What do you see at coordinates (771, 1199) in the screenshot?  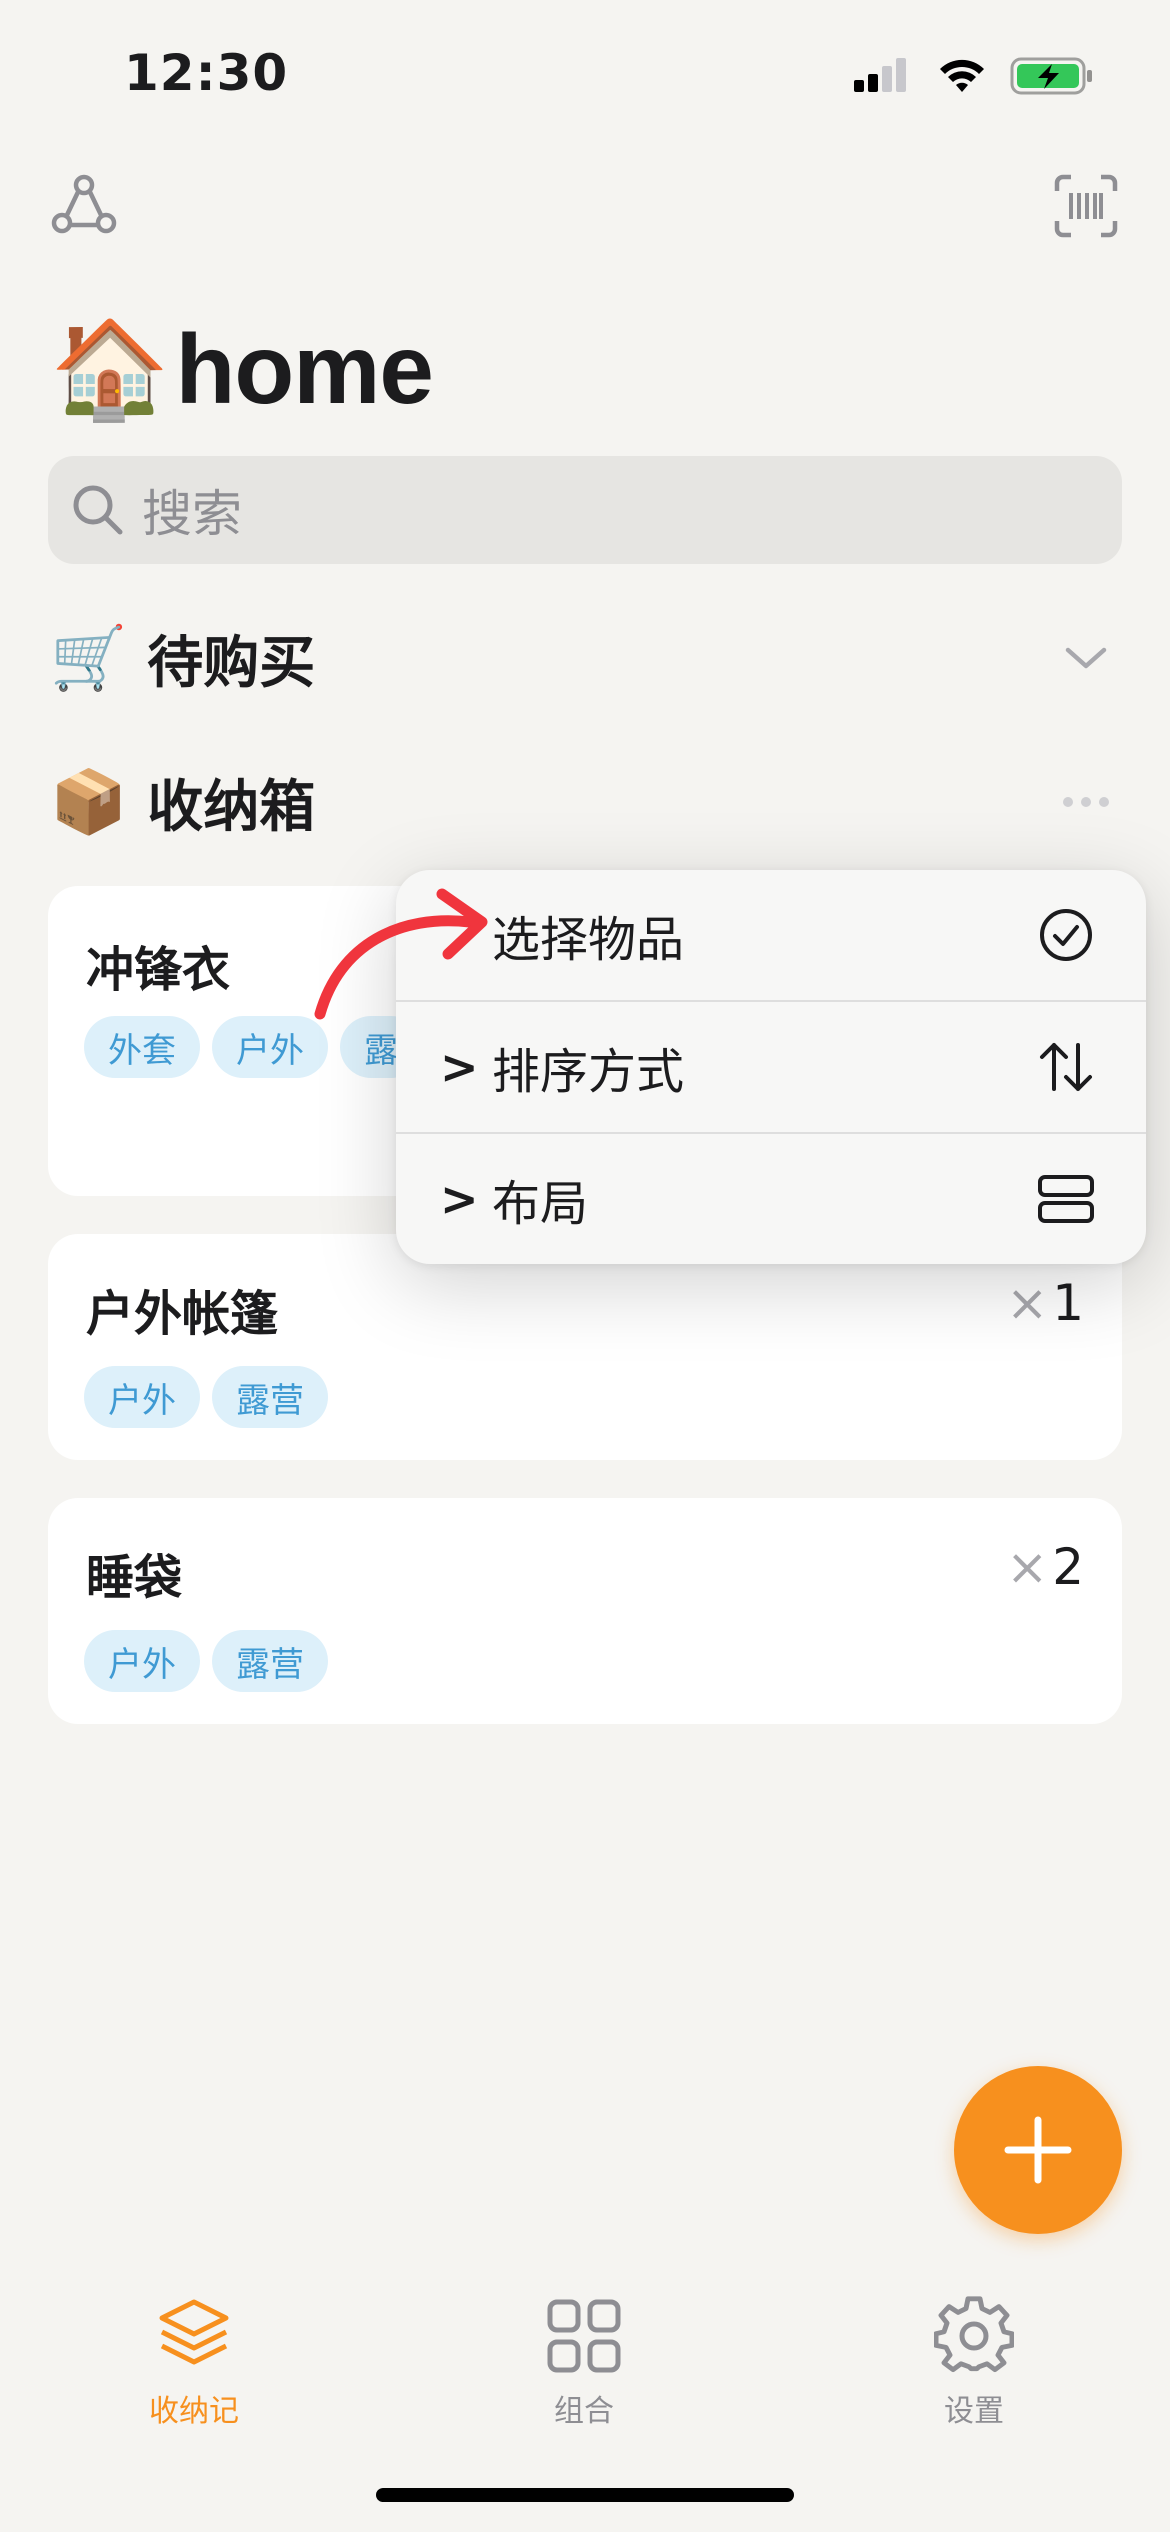 I see `menu-item-layout: > 布局` at bounding box center [771, 1199].